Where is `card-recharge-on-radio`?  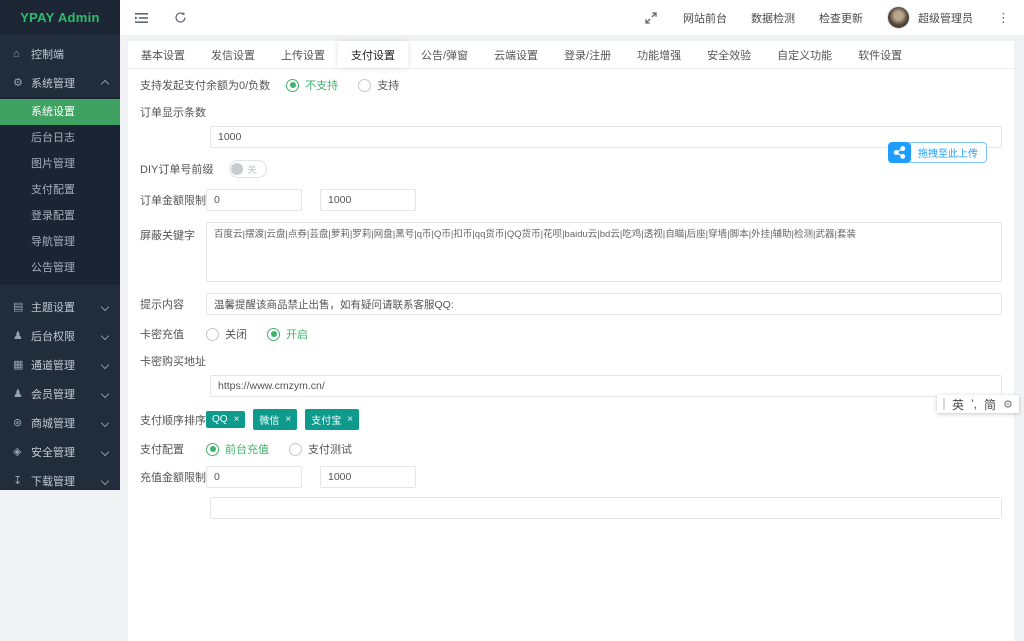
card-recharge-on-radio is located at coordinates (273, 334).